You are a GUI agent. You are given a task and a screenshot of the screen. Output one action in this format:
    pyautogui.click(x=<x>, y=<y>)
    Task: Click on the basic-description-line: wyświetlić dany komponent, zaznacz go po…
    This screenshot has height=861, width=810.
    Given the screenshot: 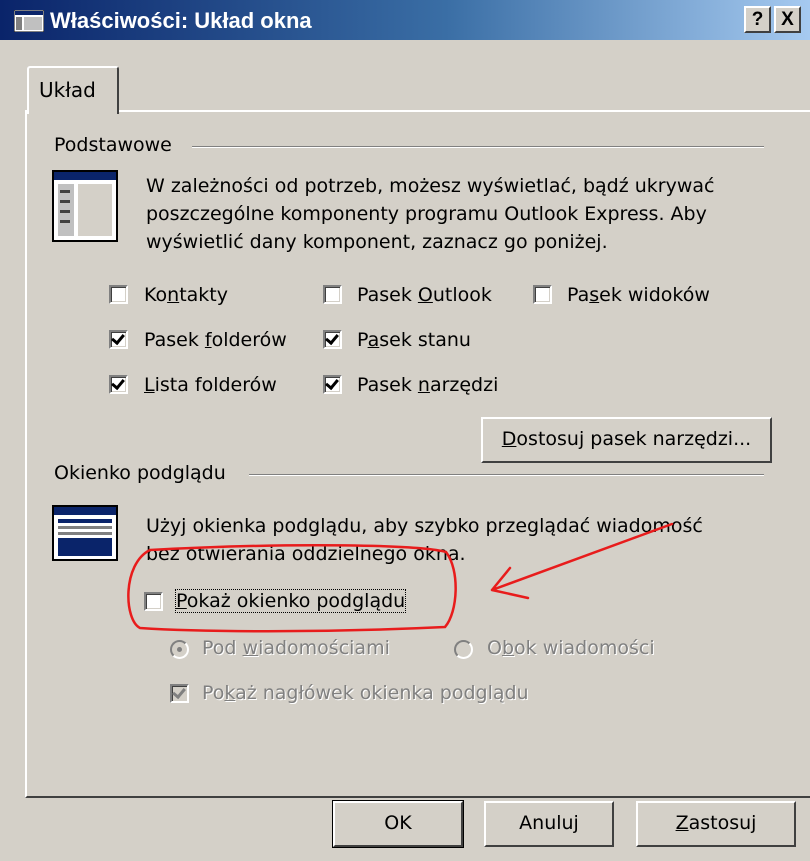 What is the action you would take?
    pyautogui.click(x=377, y=242)
    